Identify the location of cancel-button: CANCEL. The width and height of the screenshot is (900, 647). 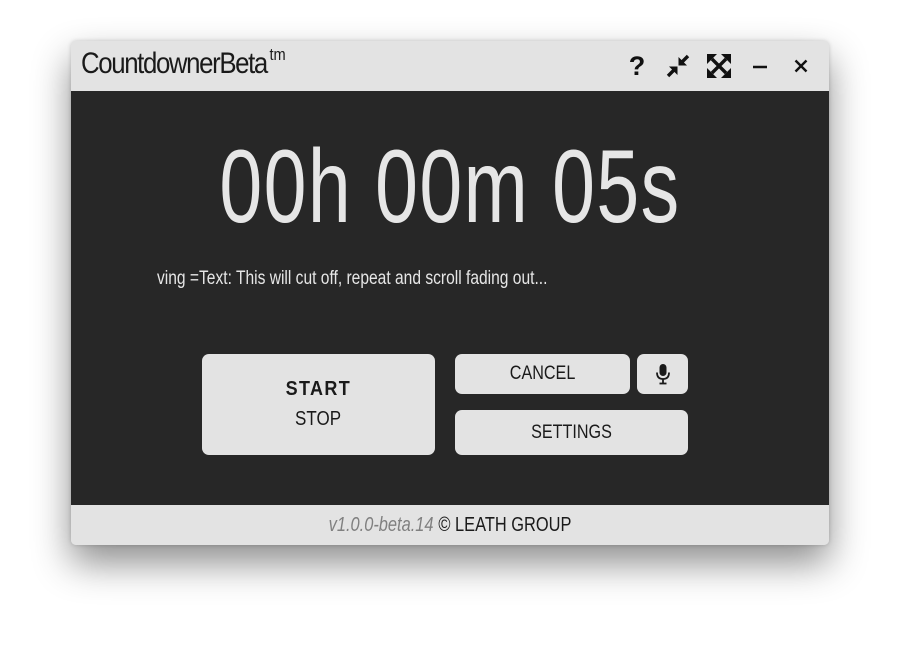
(542, 374).